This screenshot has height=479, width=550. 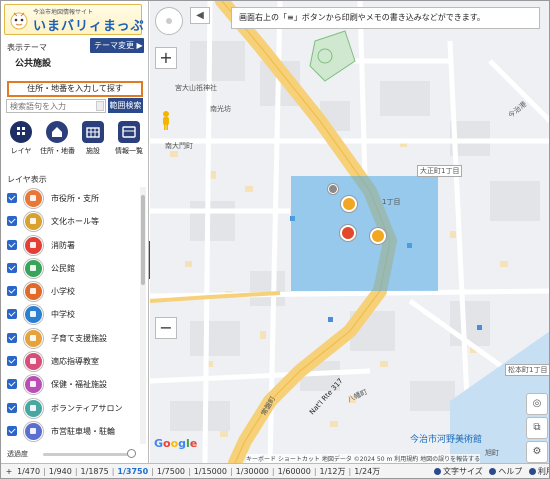 I want to click on opacity-slider-handle, so click(x=131, y=453).